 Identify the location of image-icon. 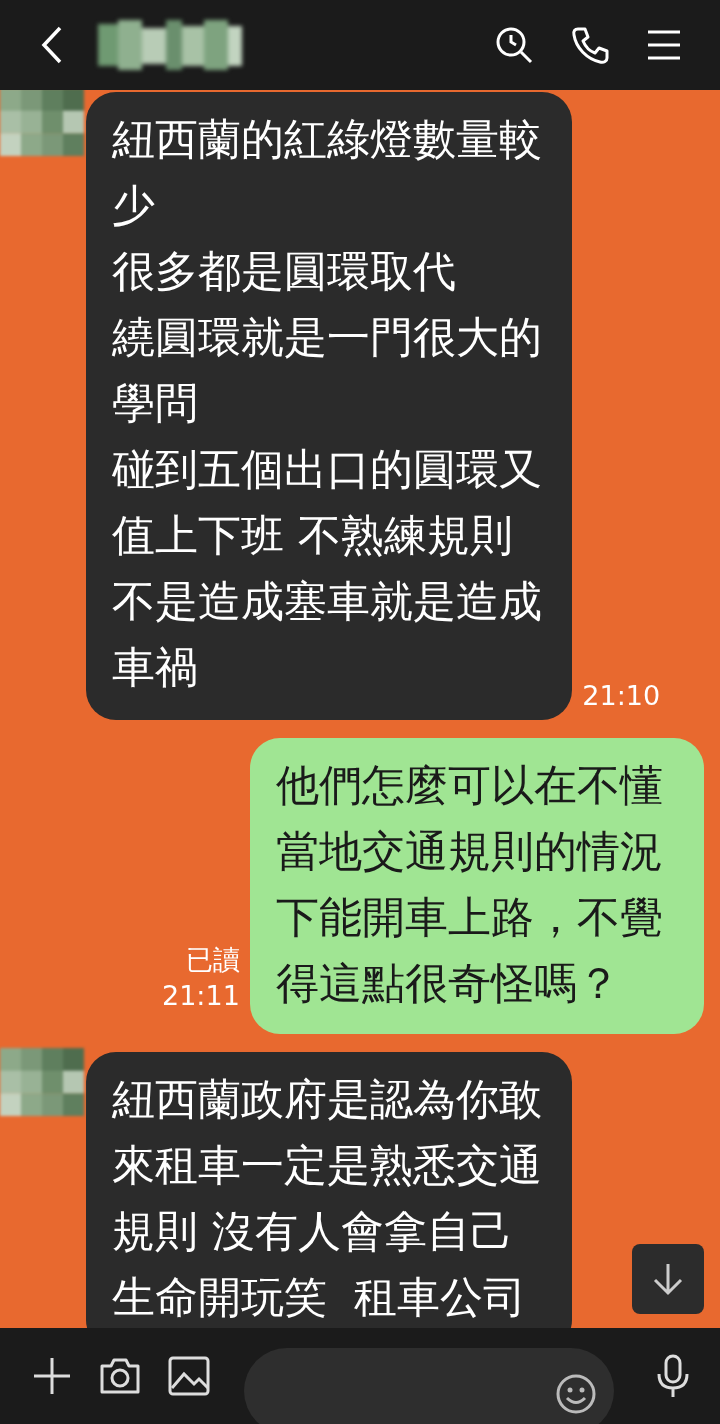
(189, 1376).